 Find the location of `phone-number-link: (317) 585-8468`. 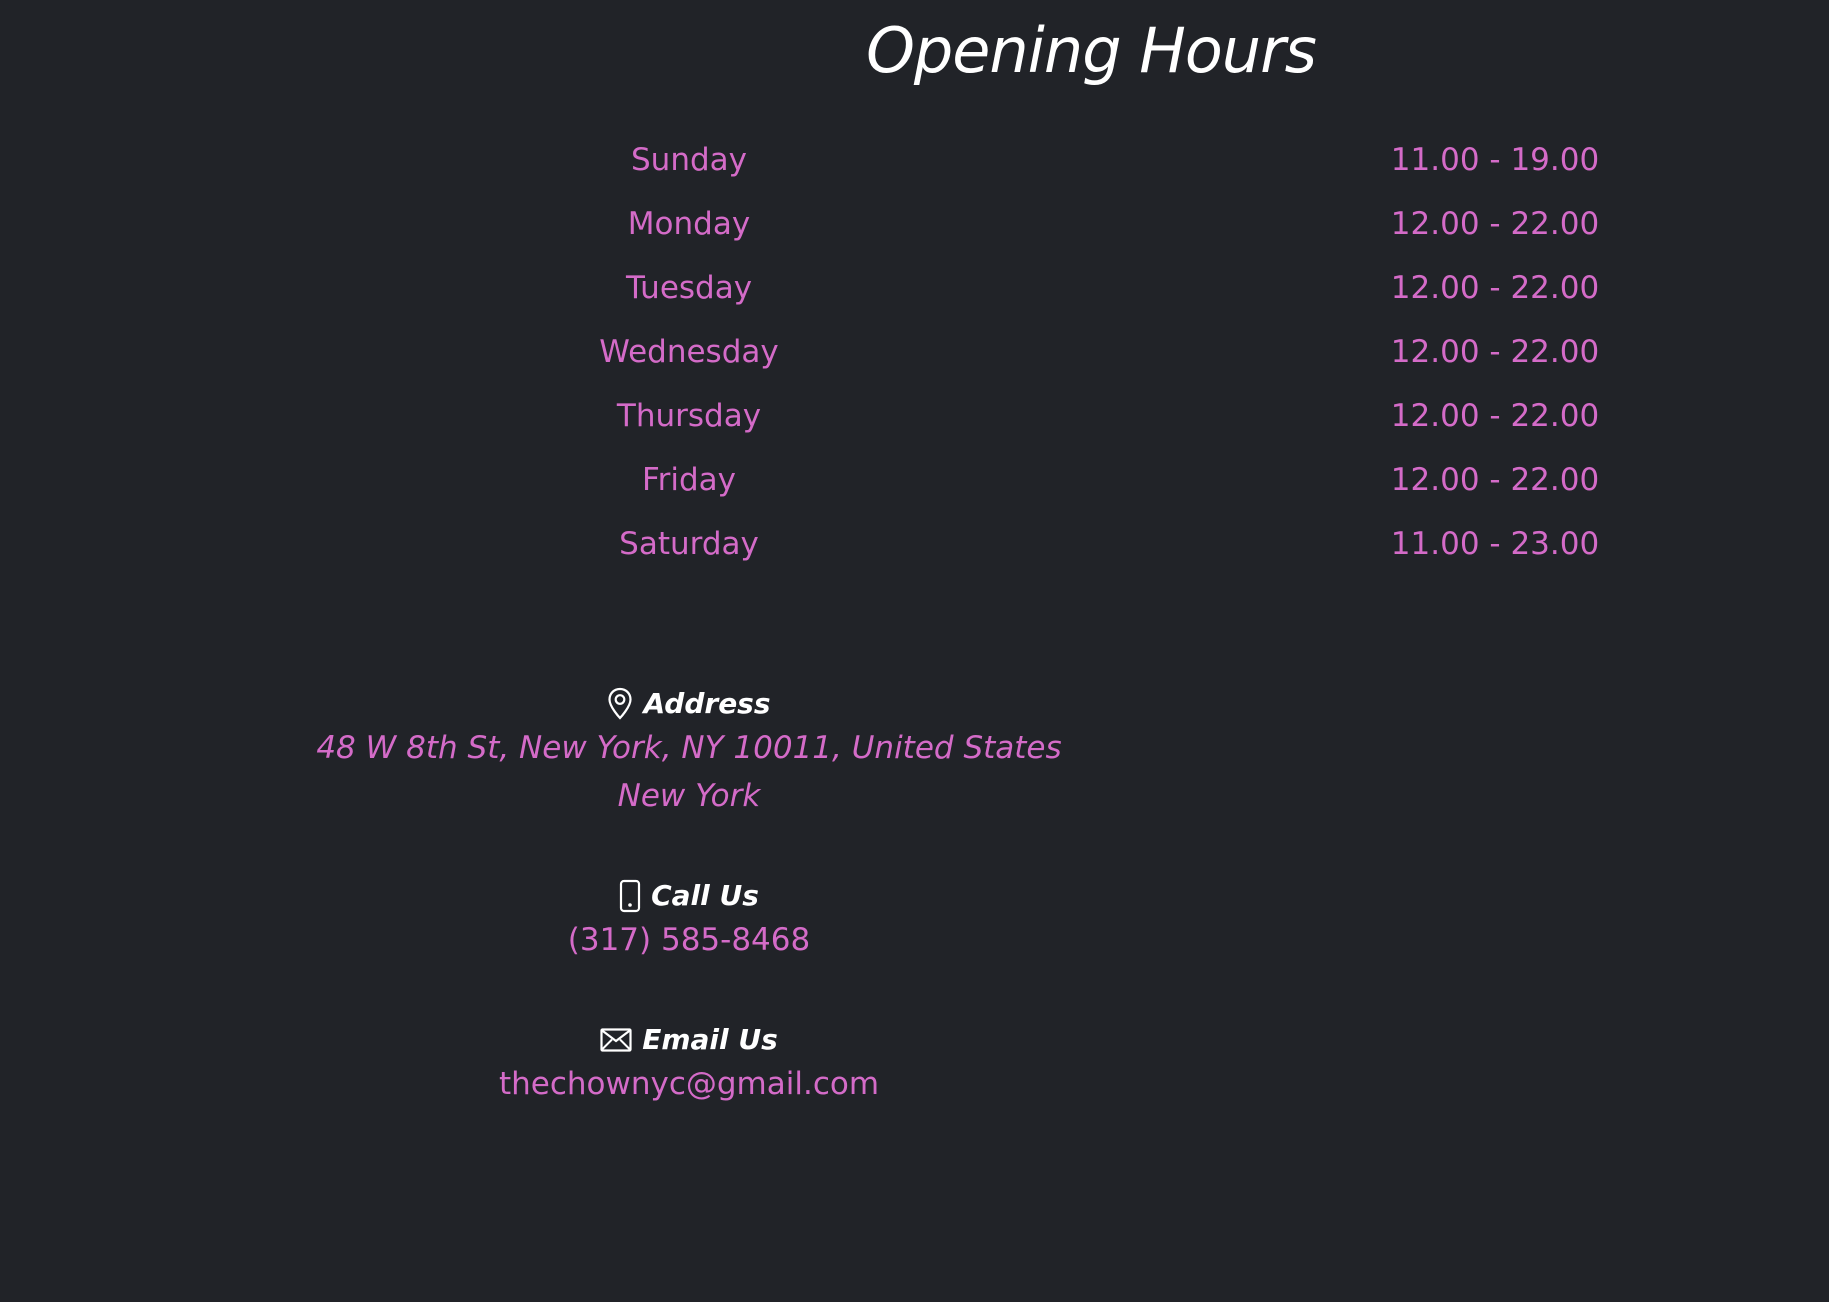

phone-number-link: (317) 585-8468 is located at coordinates (689, 940).